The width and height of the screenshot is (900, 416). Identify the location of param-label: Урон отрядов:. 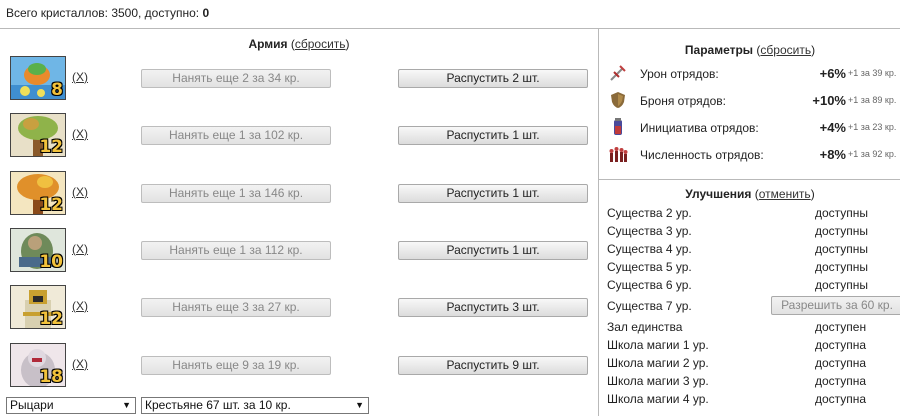
(679, 74).